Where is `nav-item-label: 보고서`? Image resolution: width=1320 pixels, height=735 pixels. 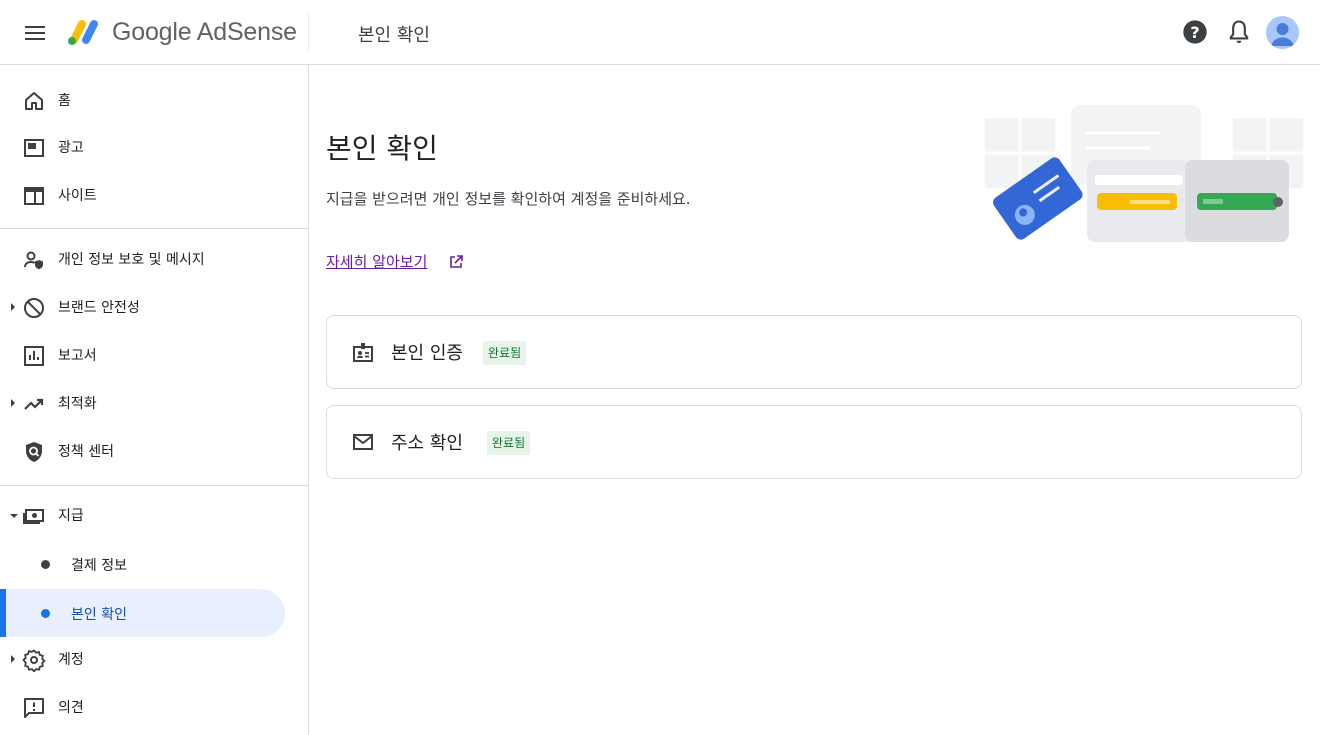 nav-item-label: 보고서 is located at coordinates (77, 356).